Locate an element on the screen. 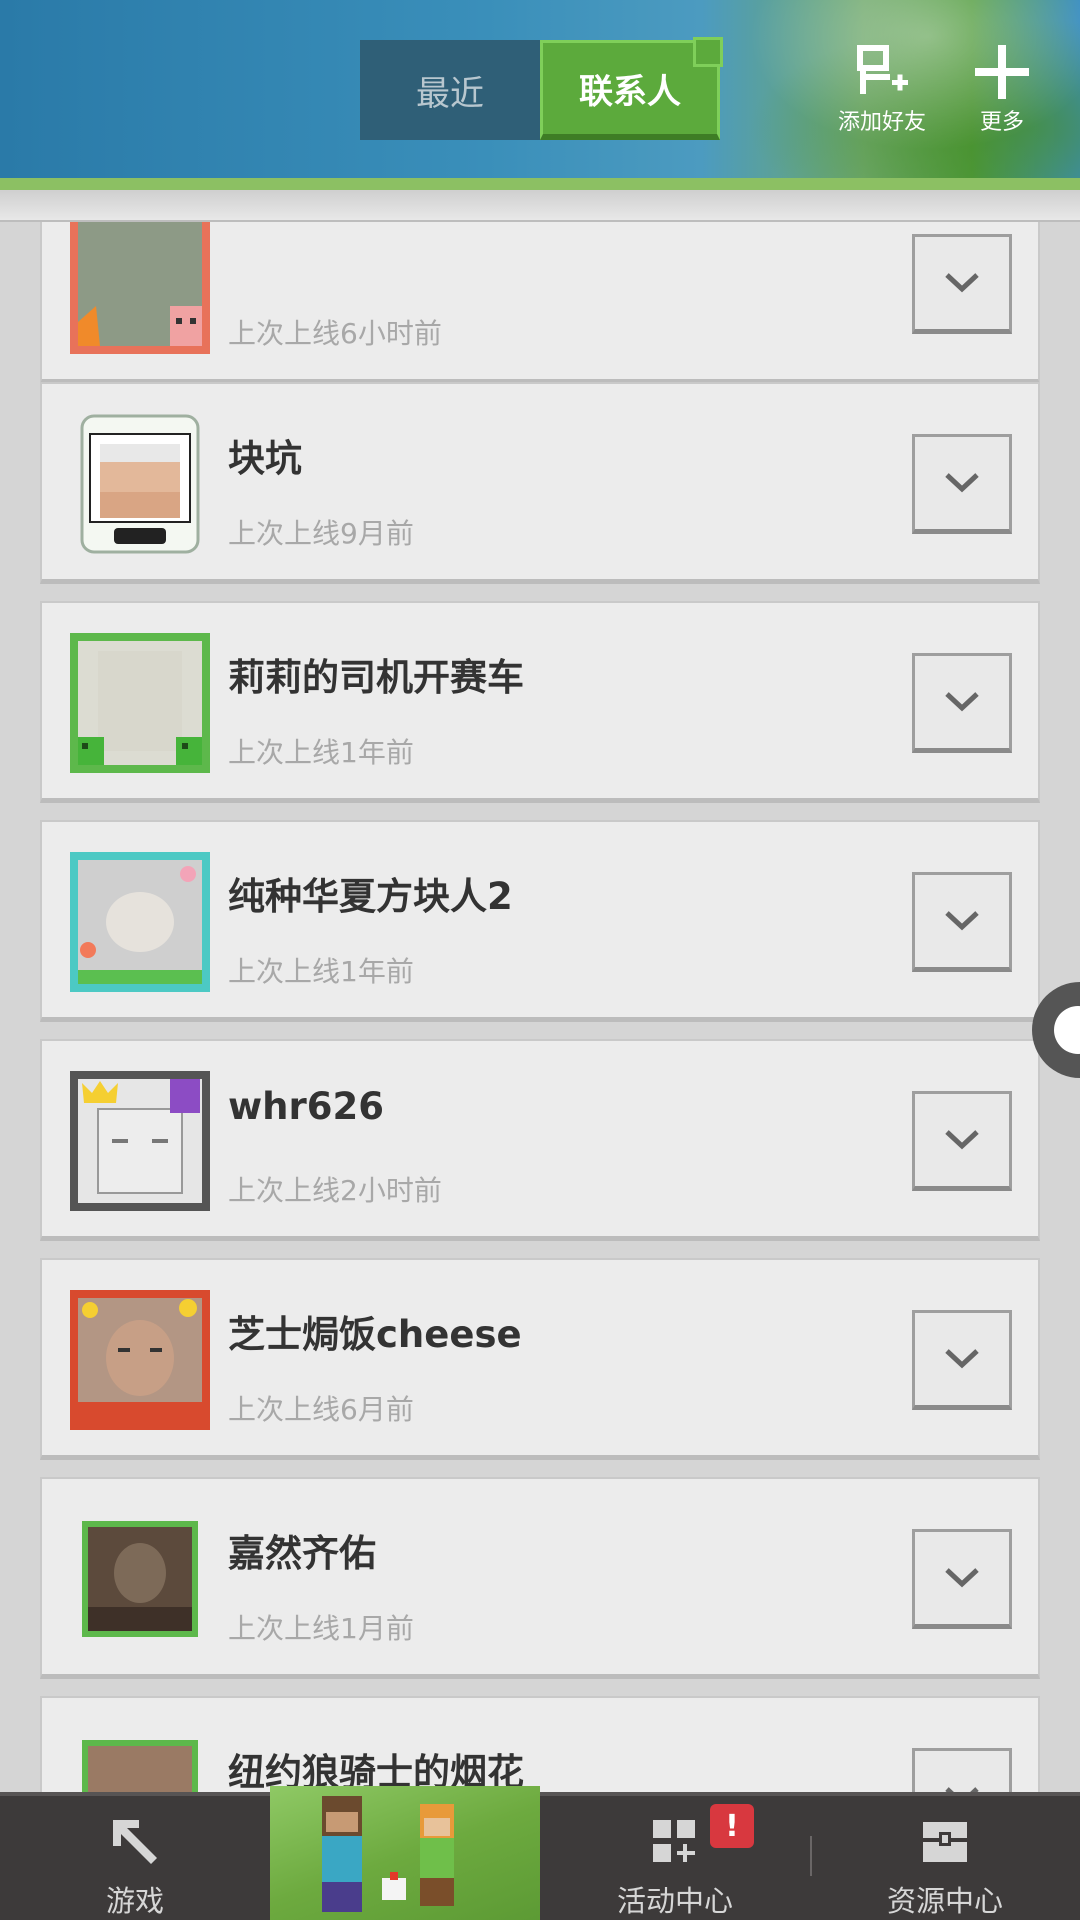 This screenshot has height=1920, width=1080. pig-frame-avatar is located at coordinates (140, 288).